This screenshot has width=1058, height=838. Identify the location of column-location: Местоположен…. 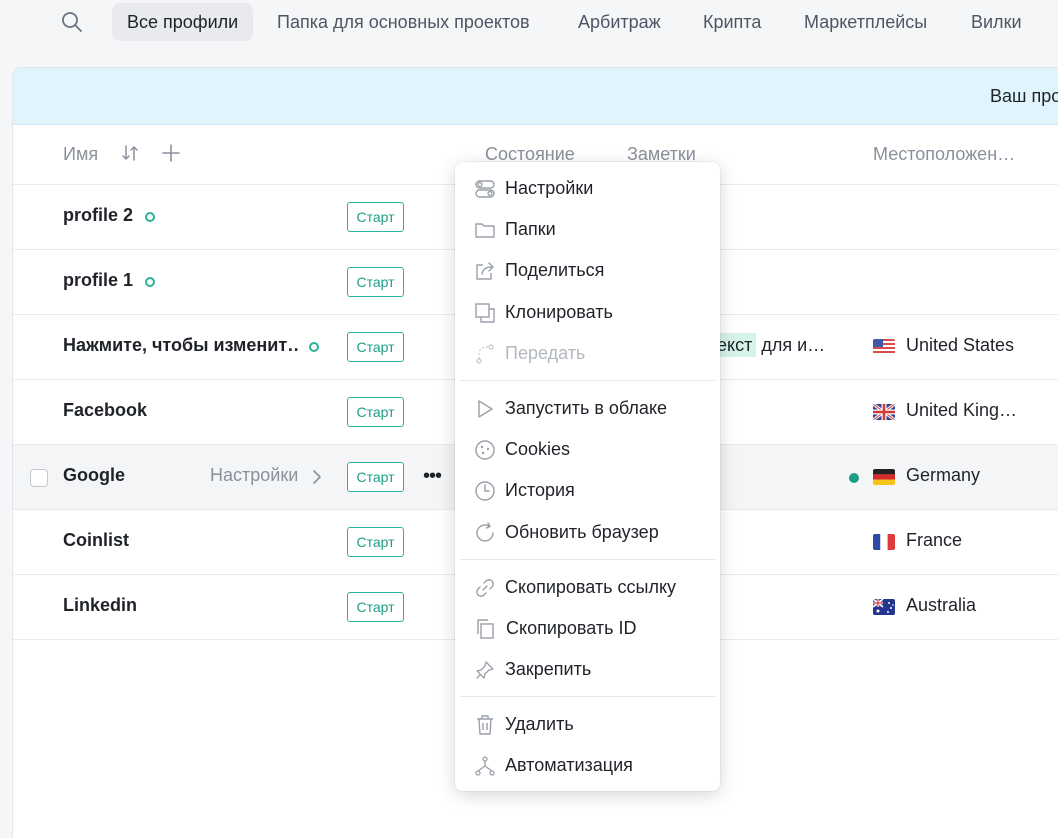
(944, 154).